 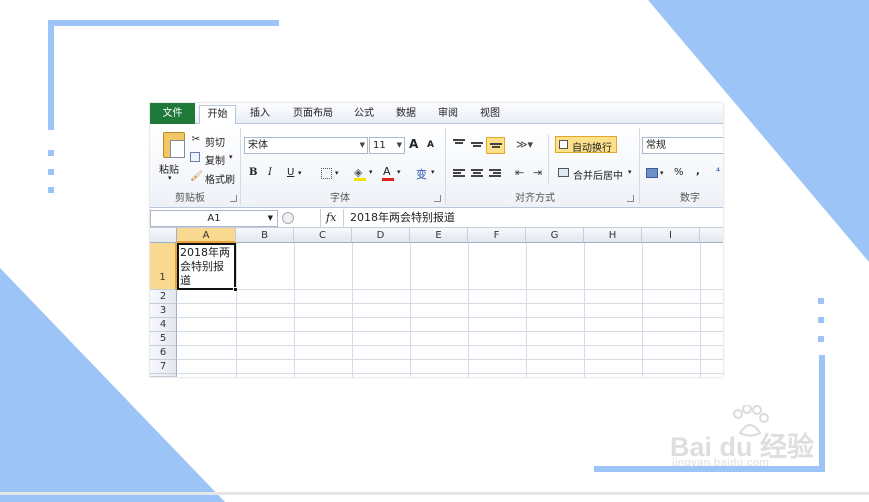 I want to click on grow-font-button: A, so click(x=413, y=144).